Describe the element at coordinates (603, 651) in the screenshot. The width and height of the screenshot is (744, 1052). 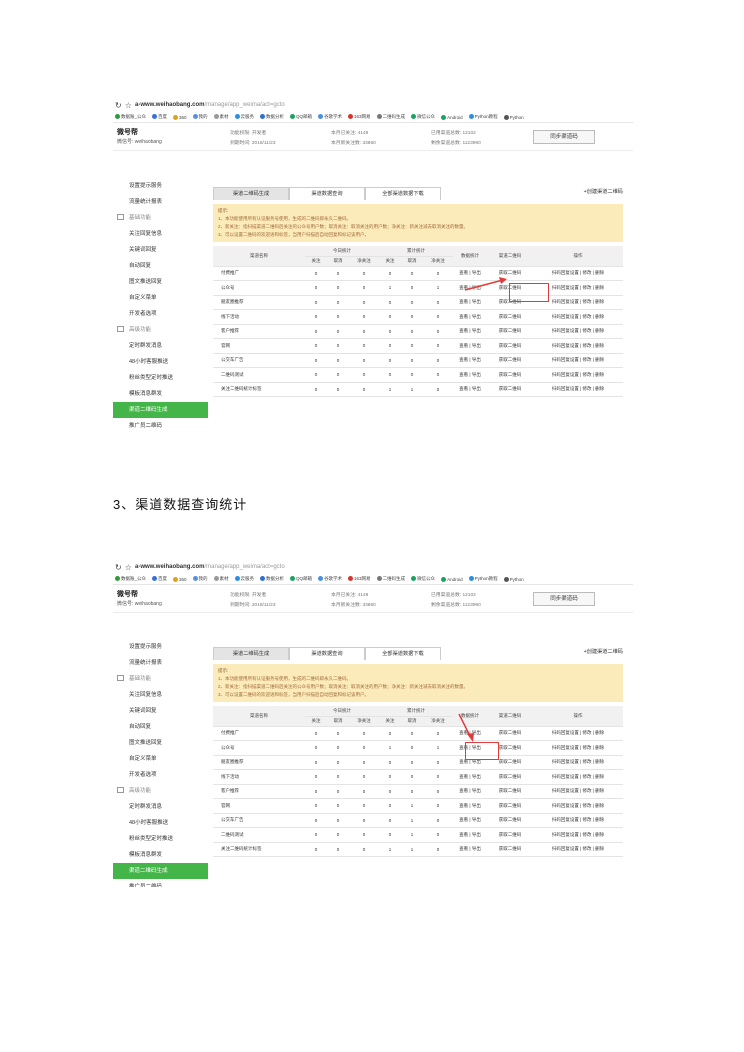
I see `create-qr-link: +创建渠道二维码` at that location.